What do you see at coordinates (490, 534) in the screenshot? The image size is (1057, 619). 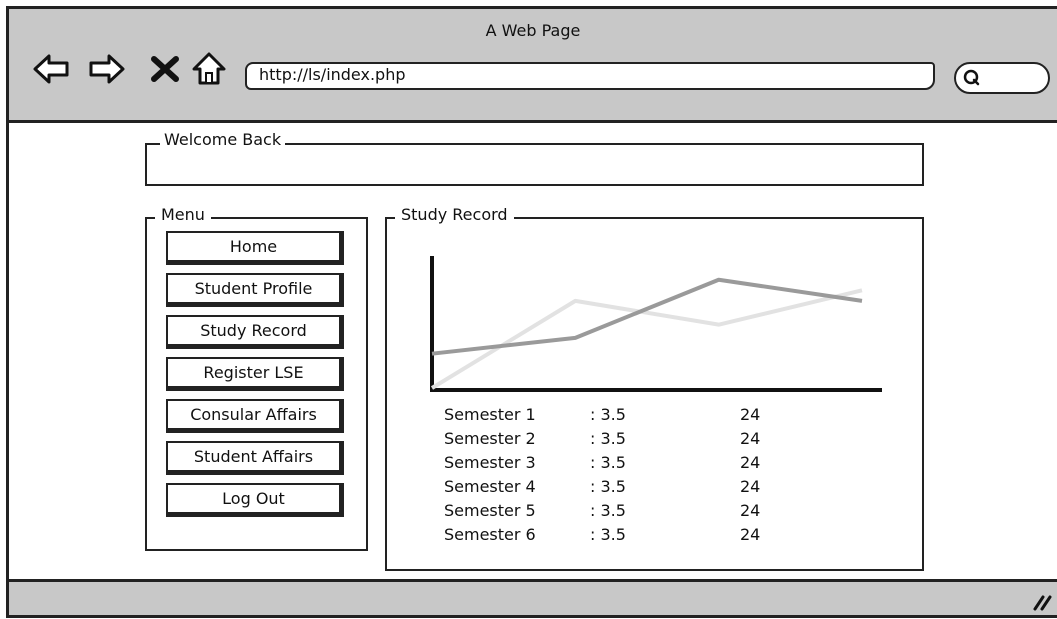 I see `record-semester: Semester 6` at bounding box center [490, 534].